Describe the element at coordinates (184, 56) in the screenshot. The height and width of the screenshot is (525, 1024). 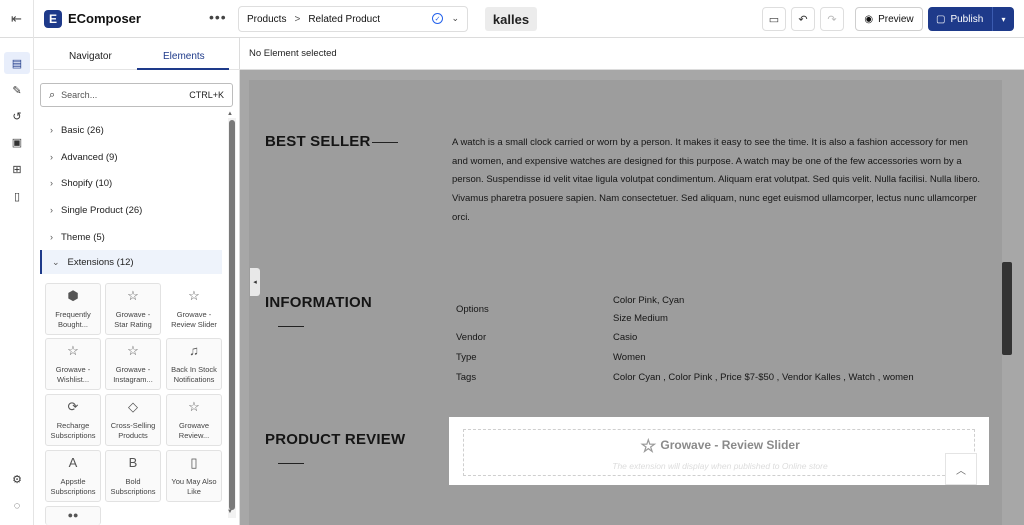
I see `tab-elements: Elements` at that location.